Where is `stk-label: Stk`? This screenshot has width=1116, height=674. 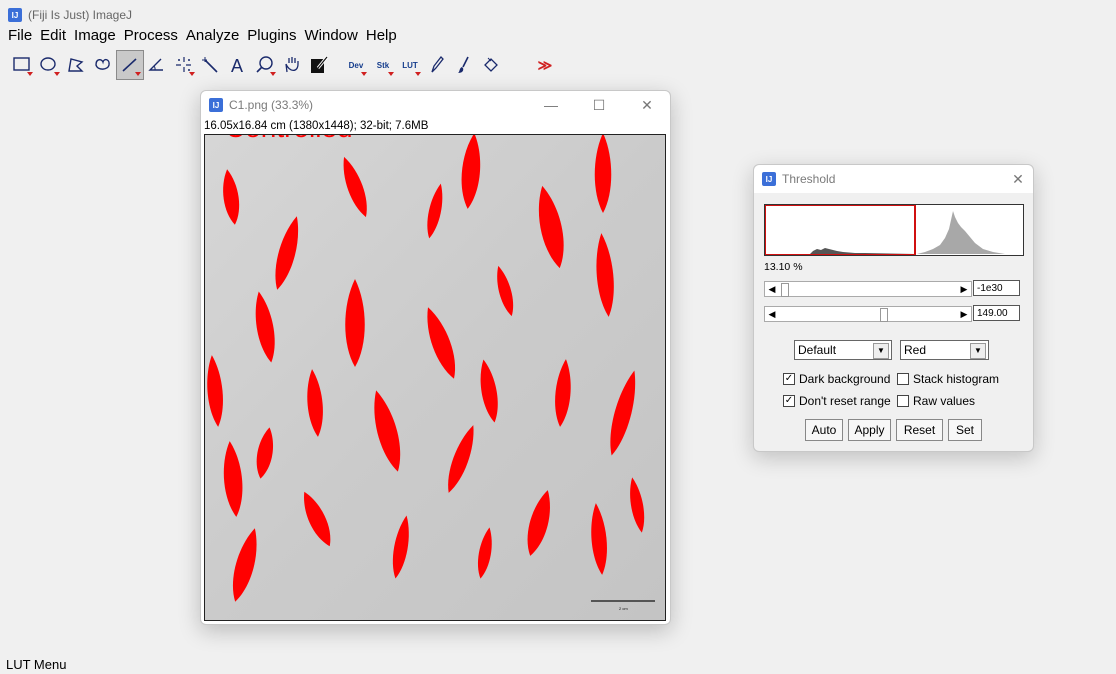
stk-label: Stk is located at coordinates (383, 65).